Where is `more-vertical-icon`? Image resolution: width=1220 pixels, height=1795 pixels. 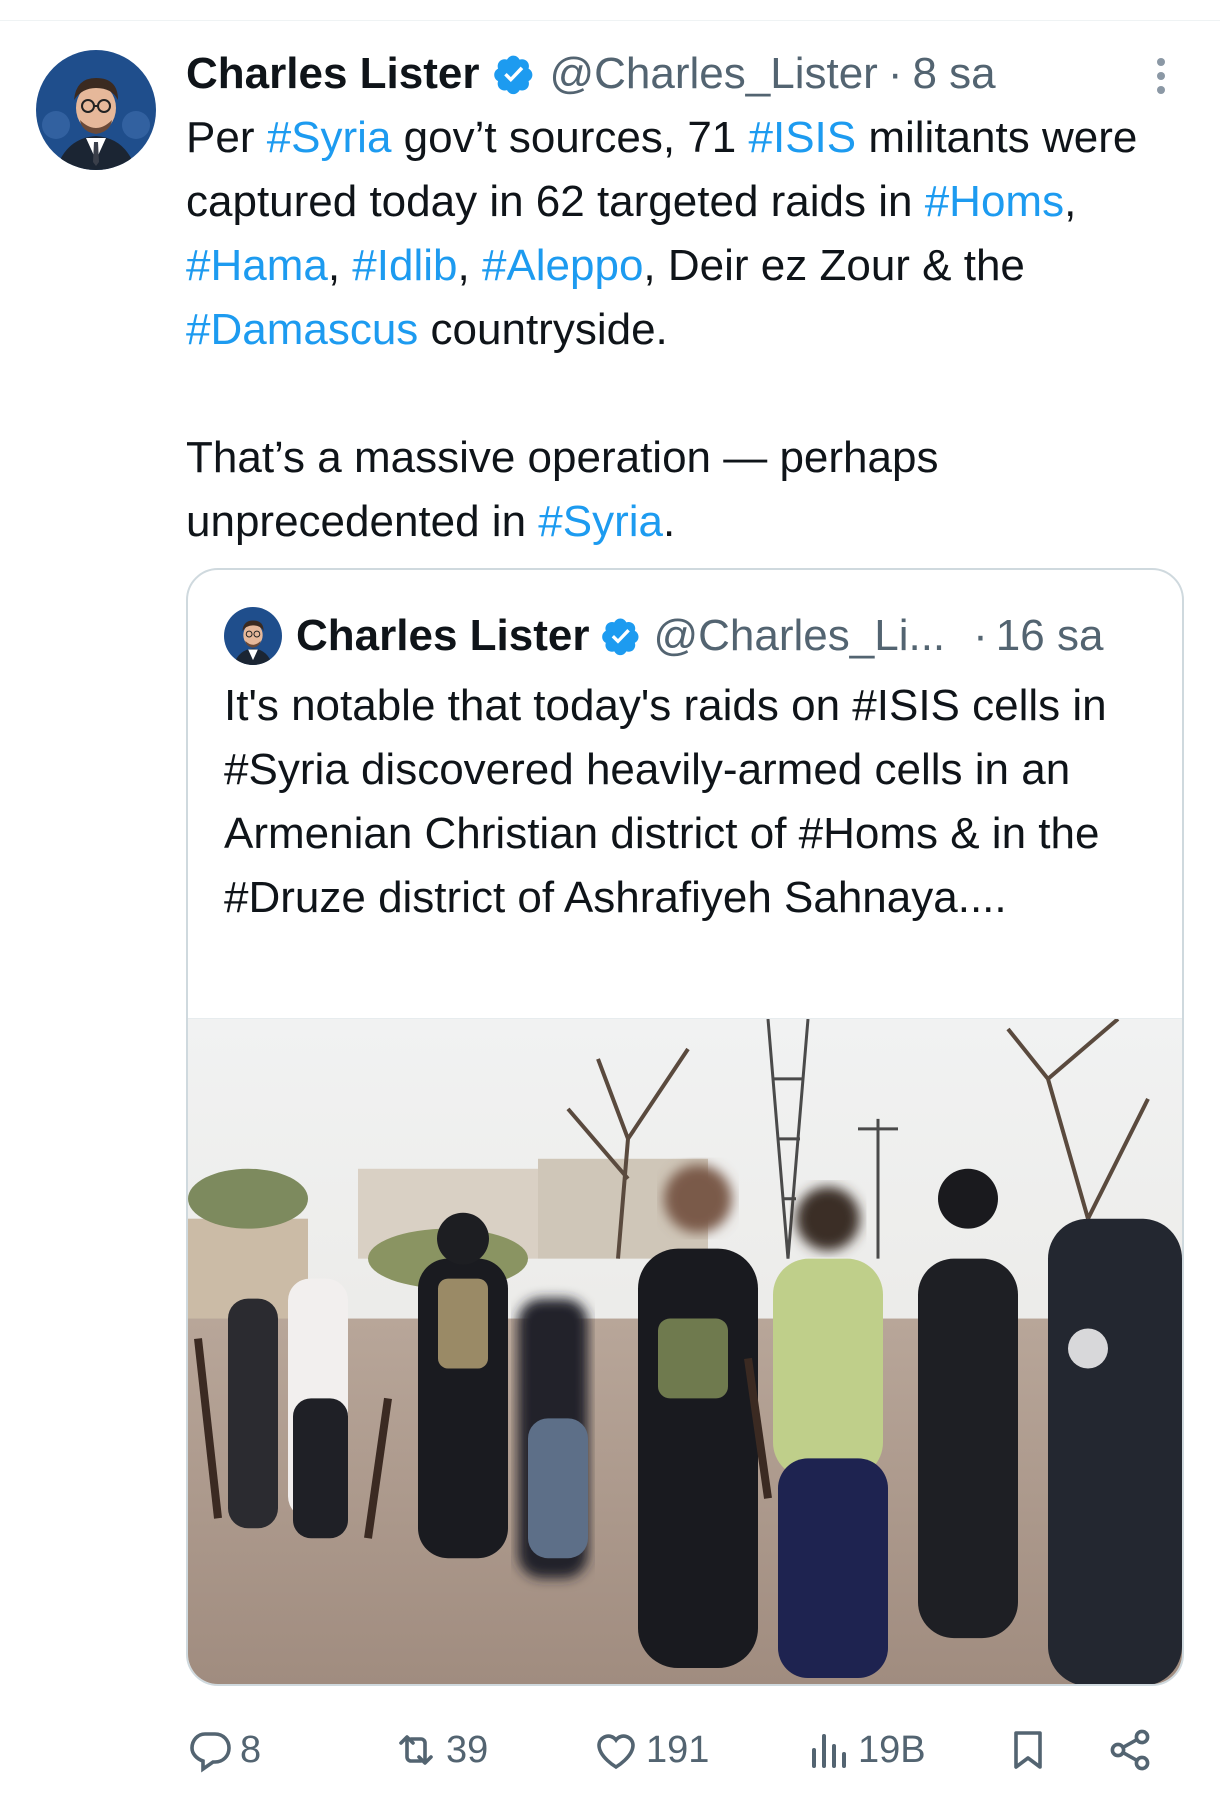 more-vertical-icon is located at coordinates (1161, 76).